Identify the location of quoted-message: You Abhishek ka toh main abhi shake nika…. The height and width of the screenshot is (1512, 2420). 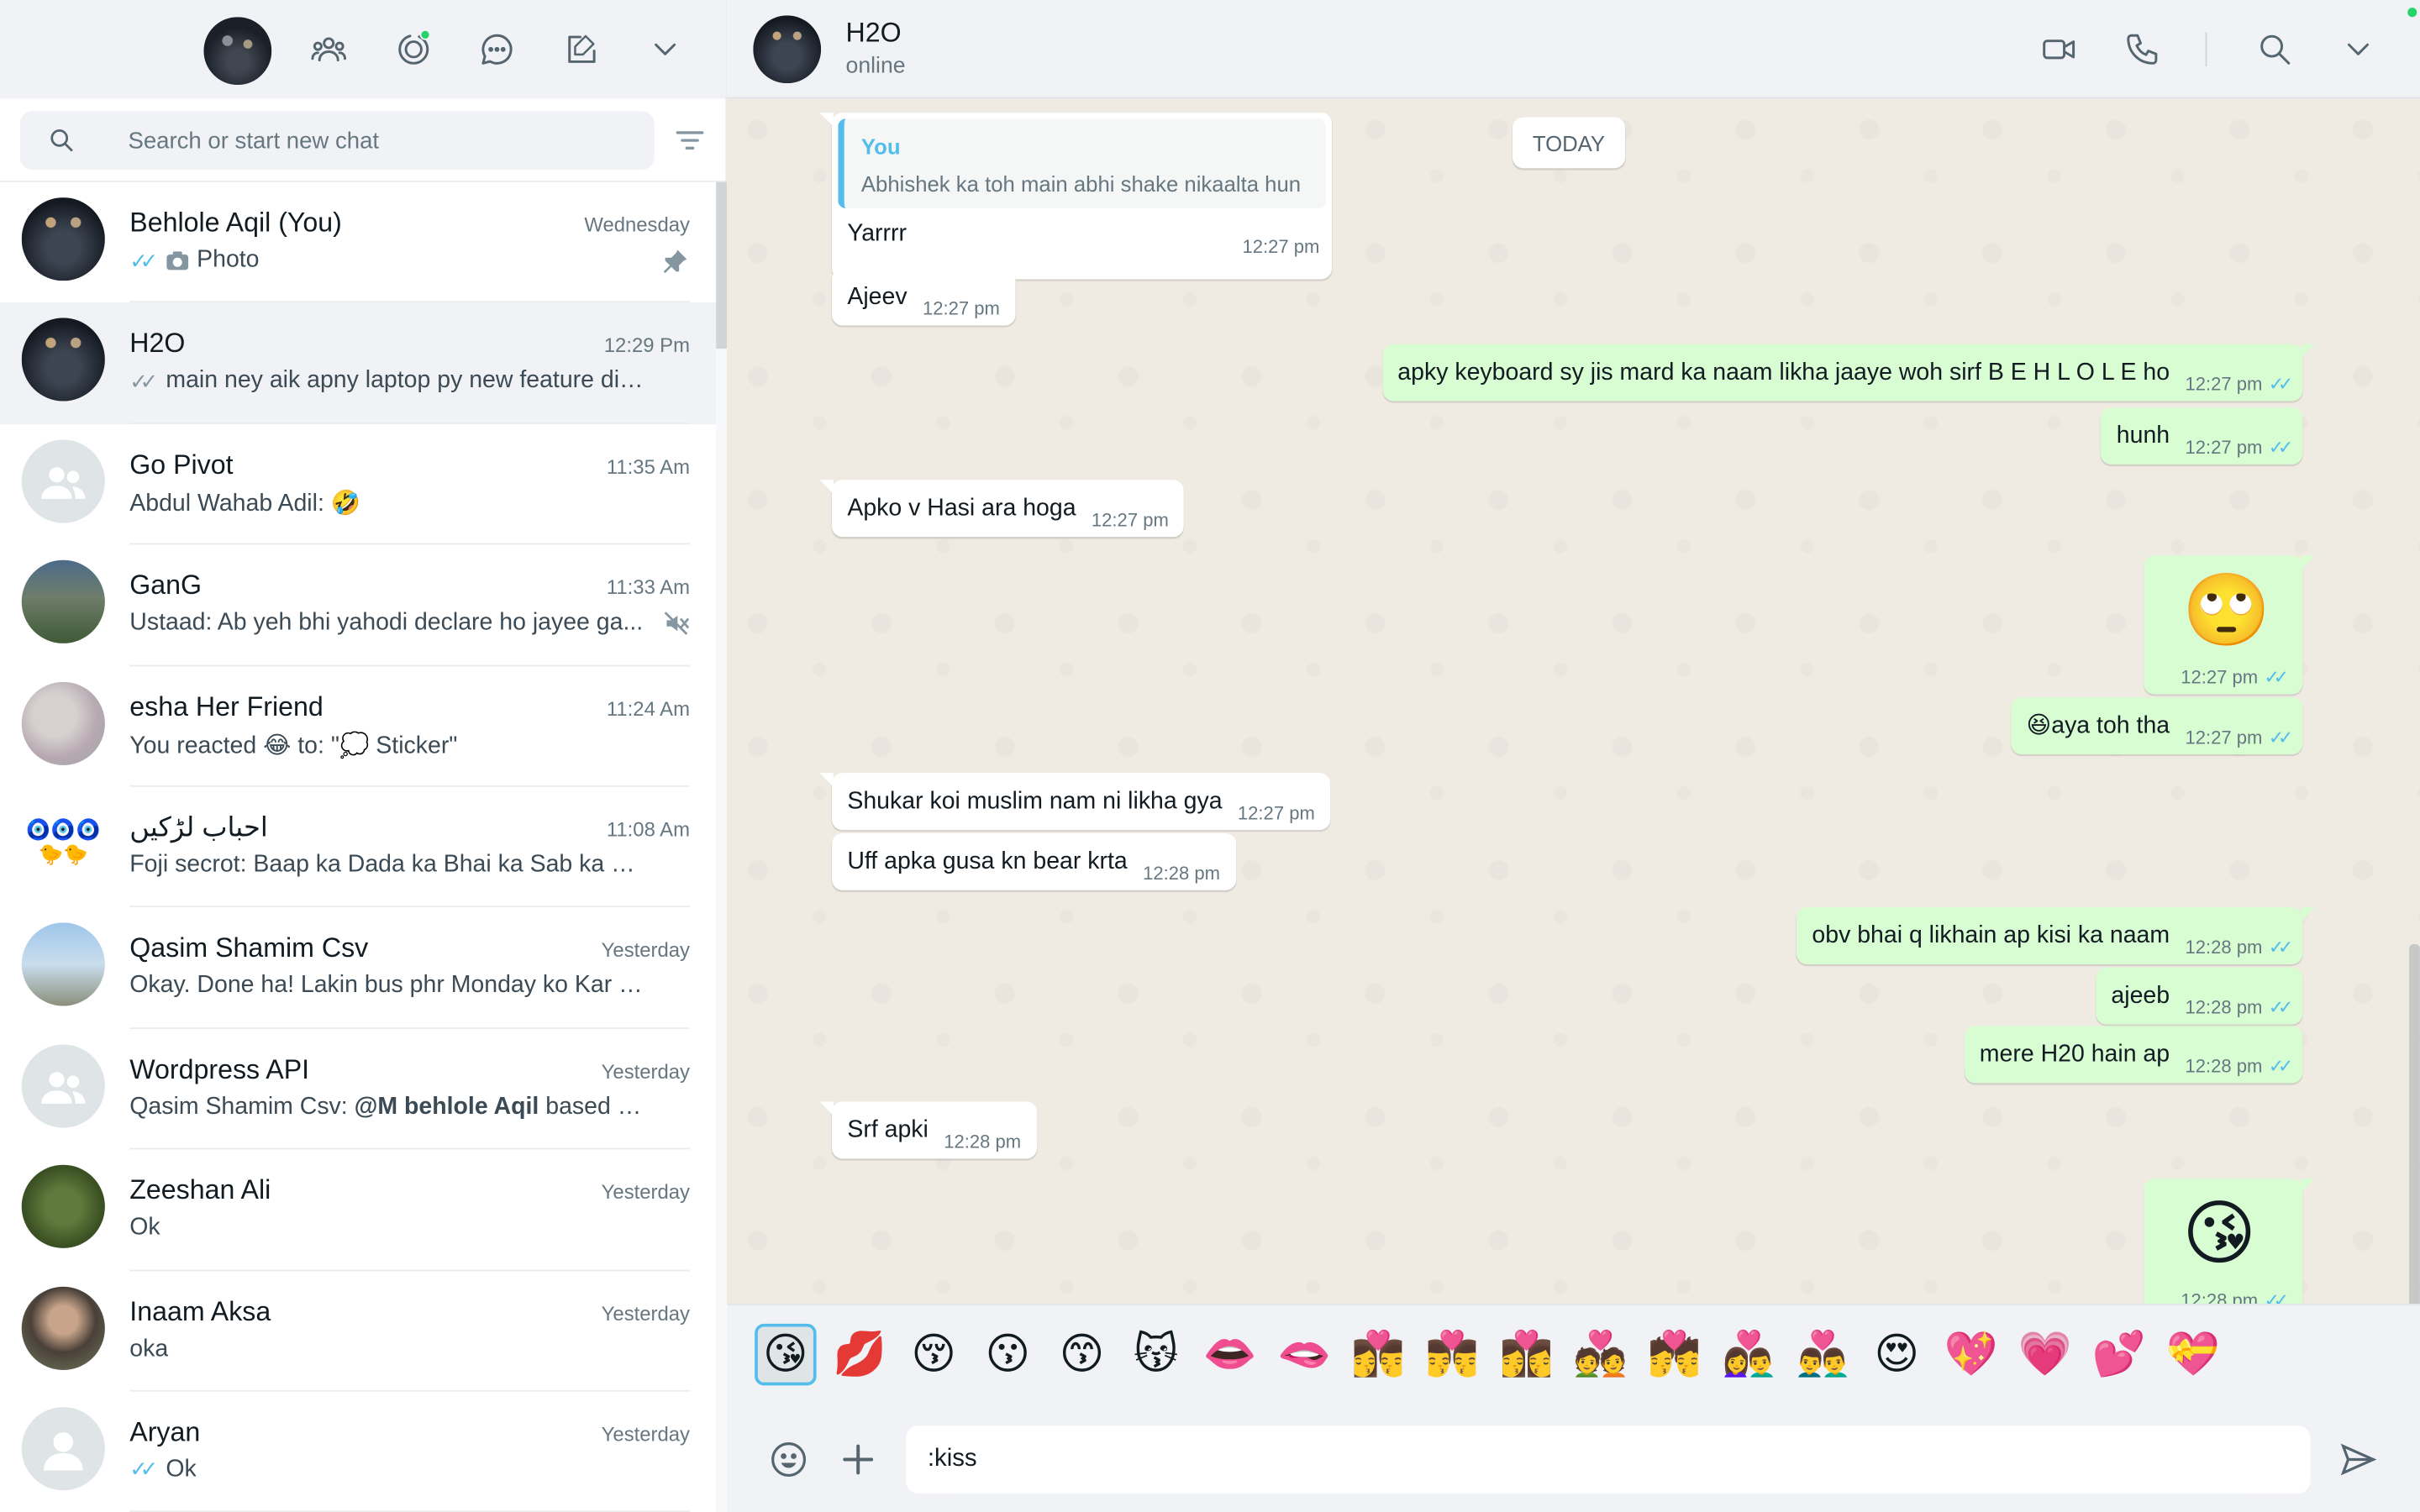
(1082, 163).